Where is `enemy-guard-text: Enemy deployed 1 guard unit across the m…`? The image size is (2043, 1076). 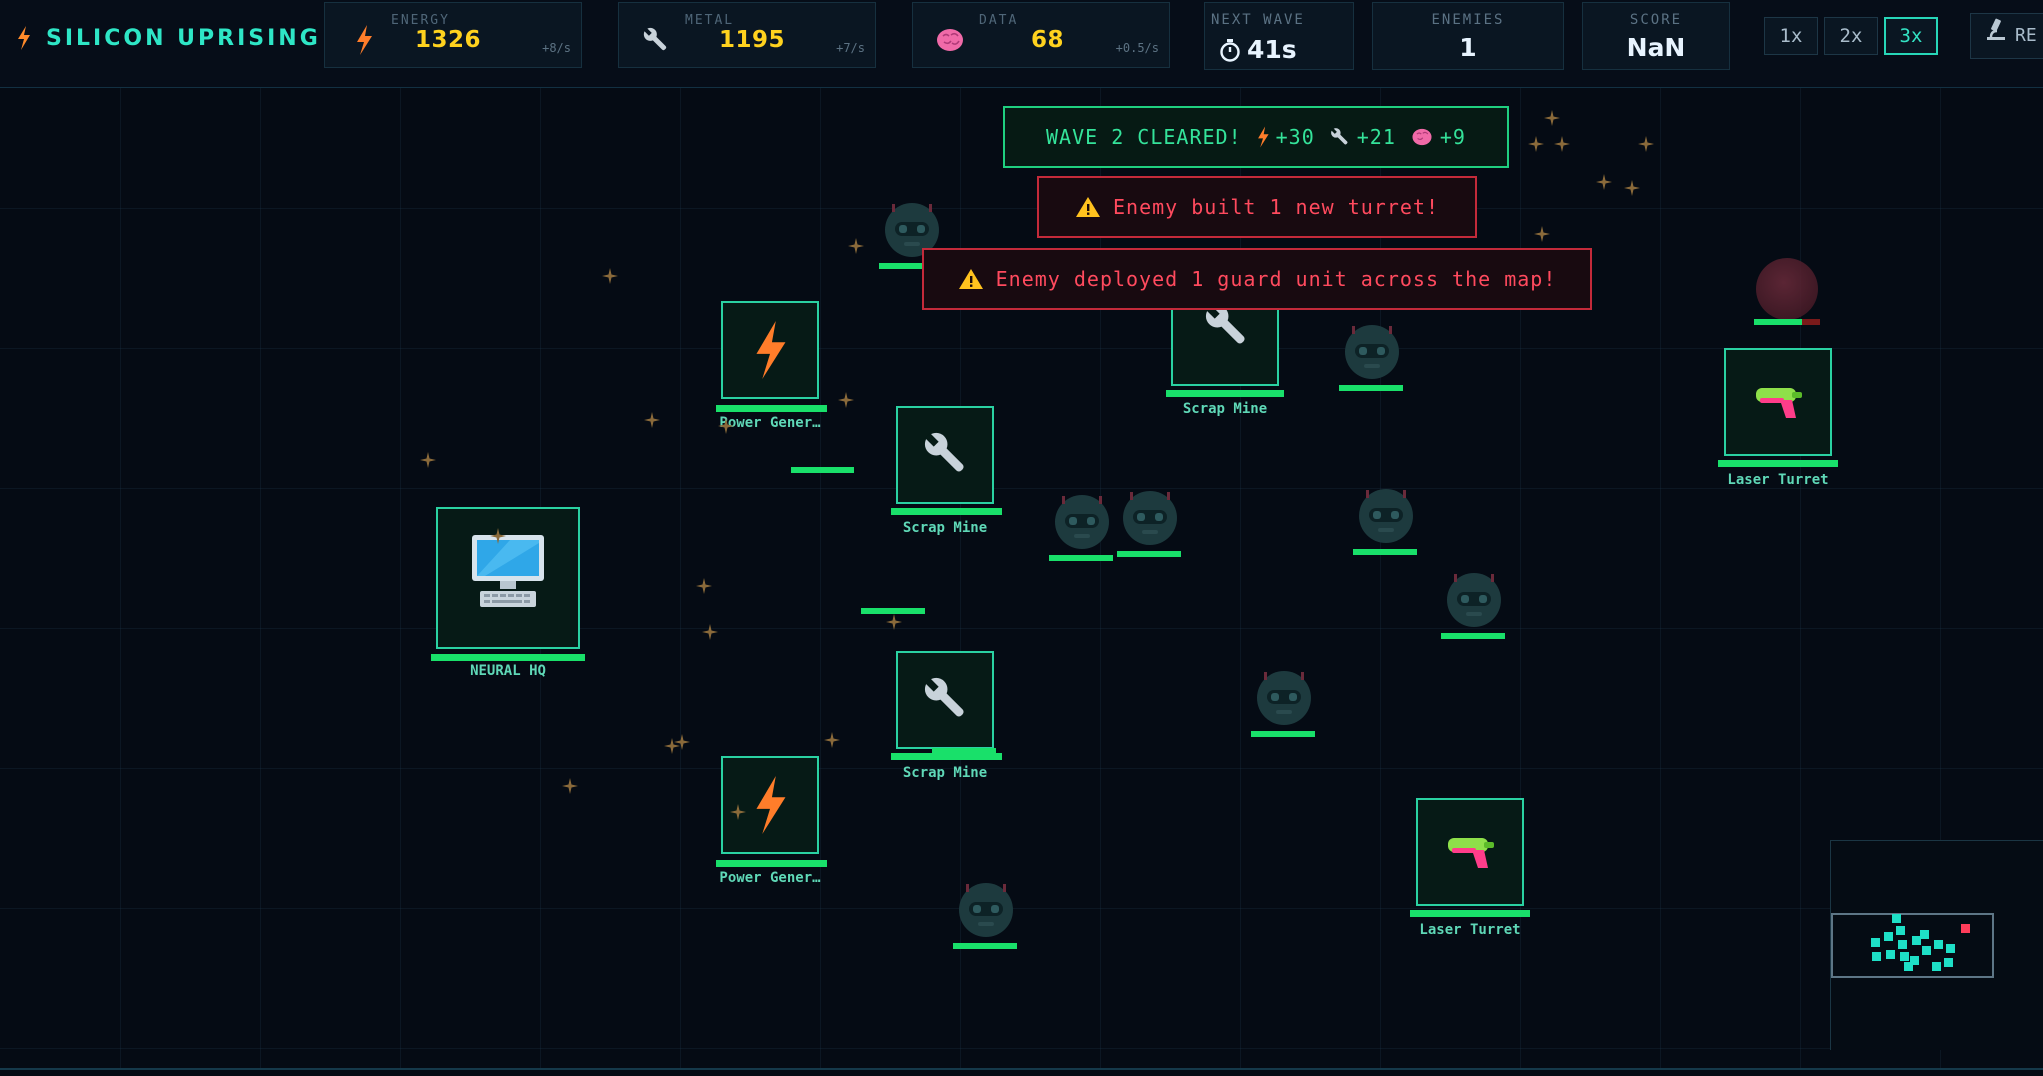 enemy-guard-text: Enemy deployed 1 guard unit across the m… is located at coordinates (1276, 279).